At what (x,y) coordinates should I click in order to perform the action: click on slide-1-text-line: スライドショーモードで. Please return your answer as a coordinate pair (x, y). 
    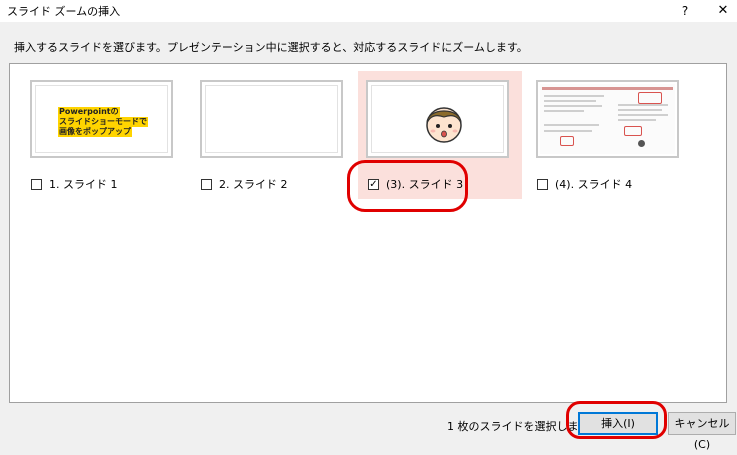
    Looking at the image, I should click on (103, 122).